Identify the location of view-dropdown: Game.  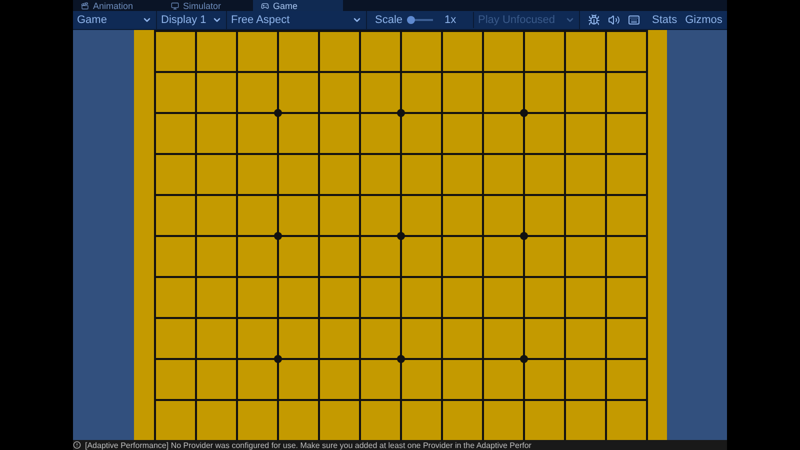
(115, 20).